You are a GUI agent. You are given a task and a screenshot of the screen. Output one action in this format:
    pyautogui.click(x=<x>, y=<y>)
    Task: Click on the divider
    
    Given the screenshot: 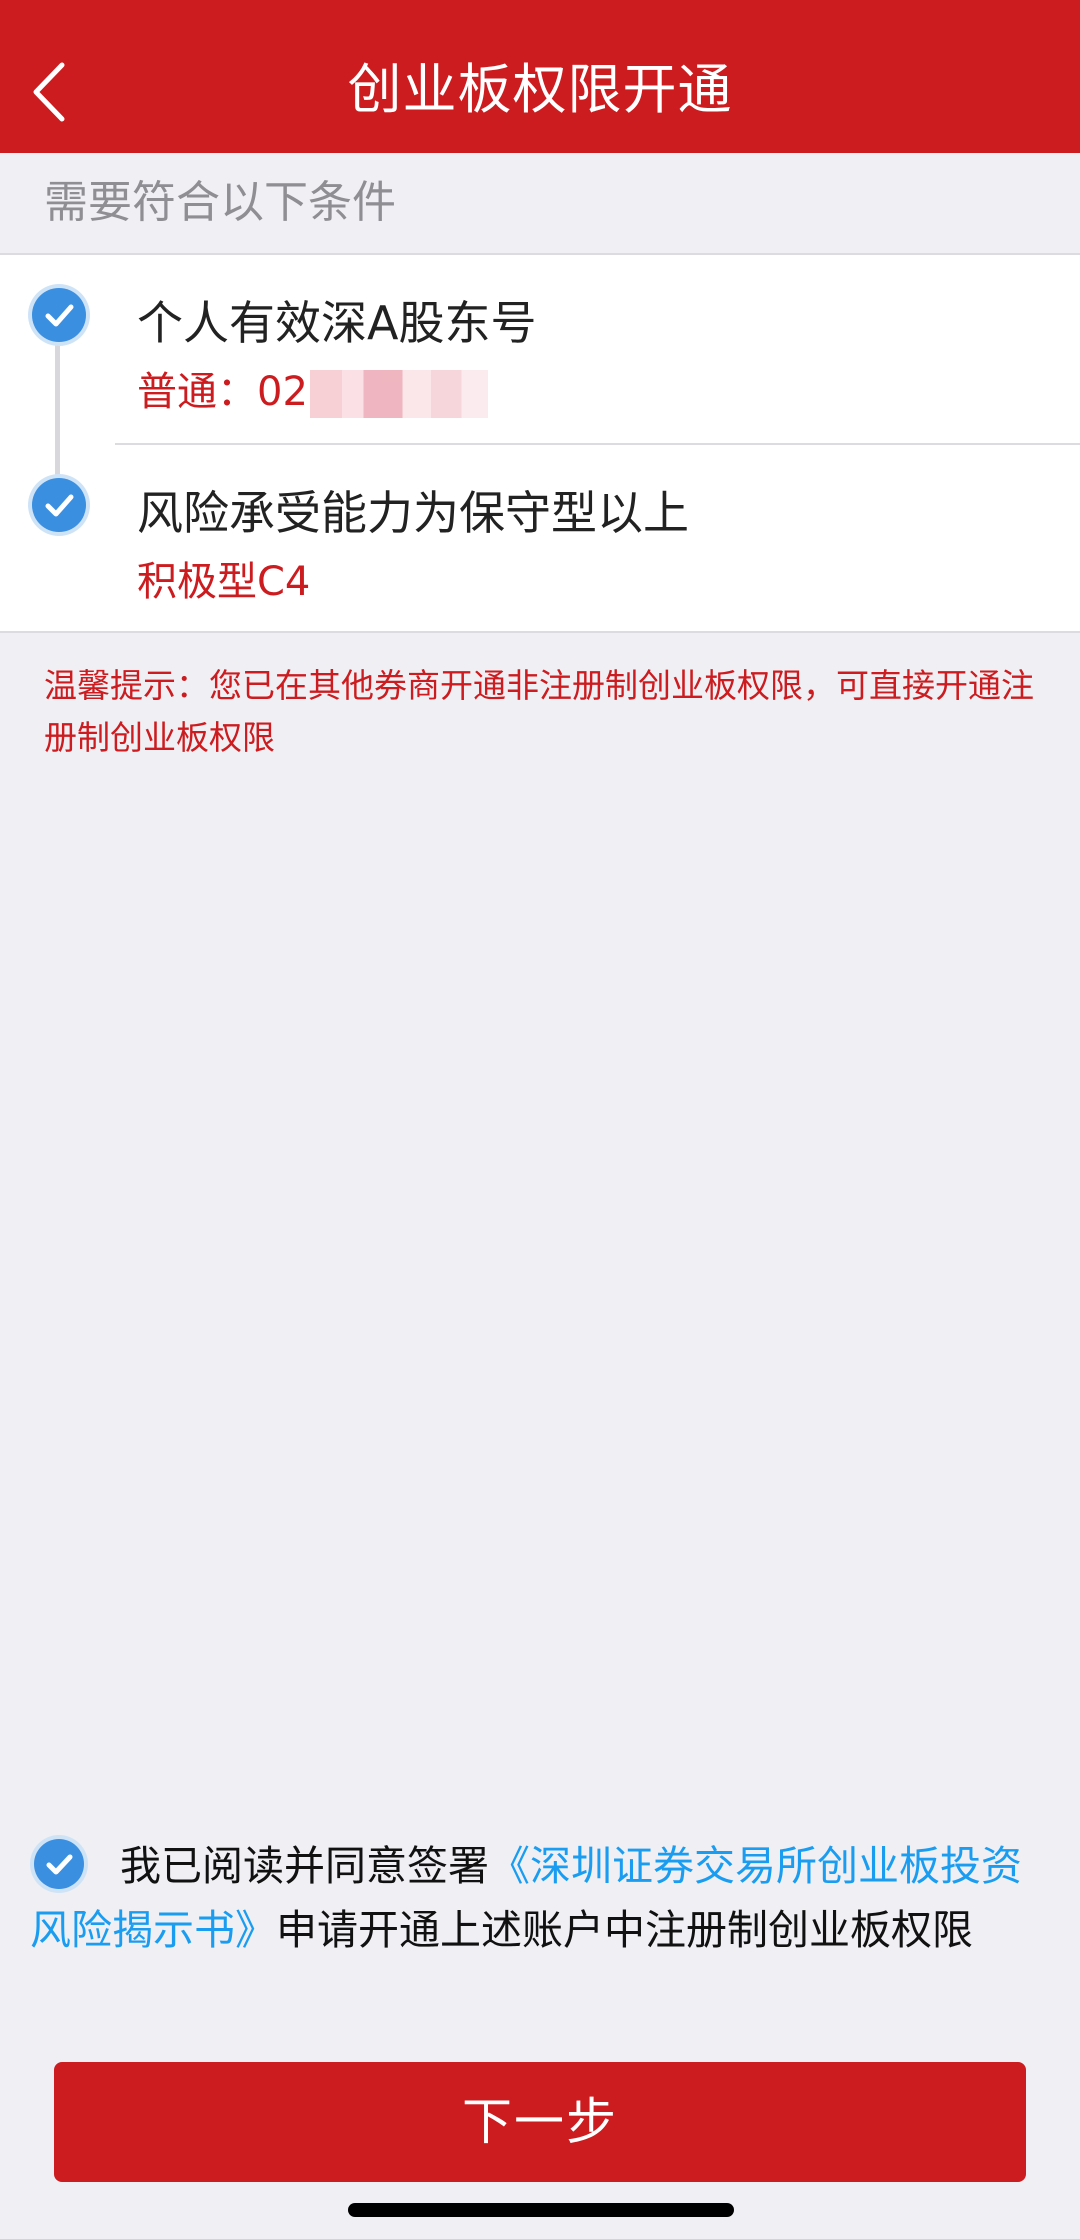 What is the action you would take?
    pyautogui.click(x=597, y=444)
    